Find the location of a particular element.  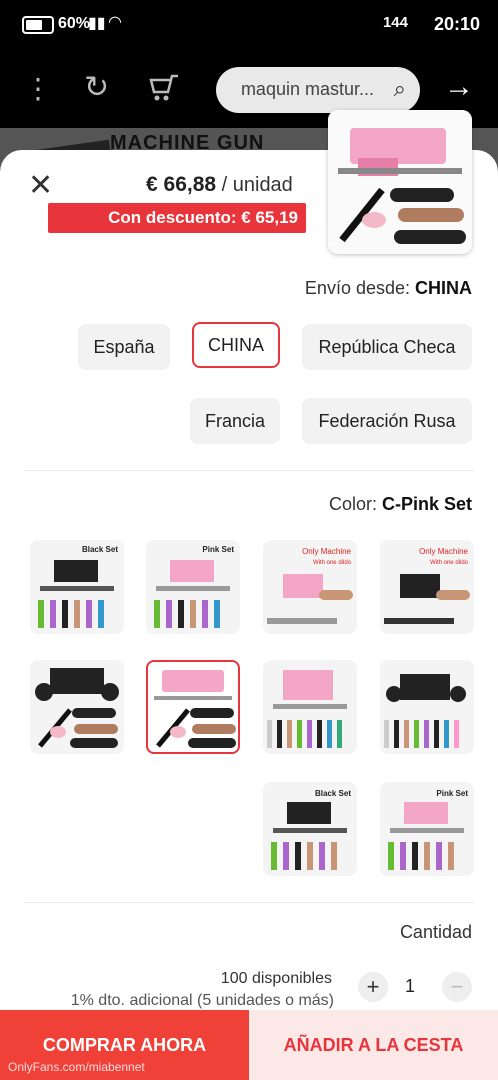

ship-option-spain: España is located at coordinates (124, 347).